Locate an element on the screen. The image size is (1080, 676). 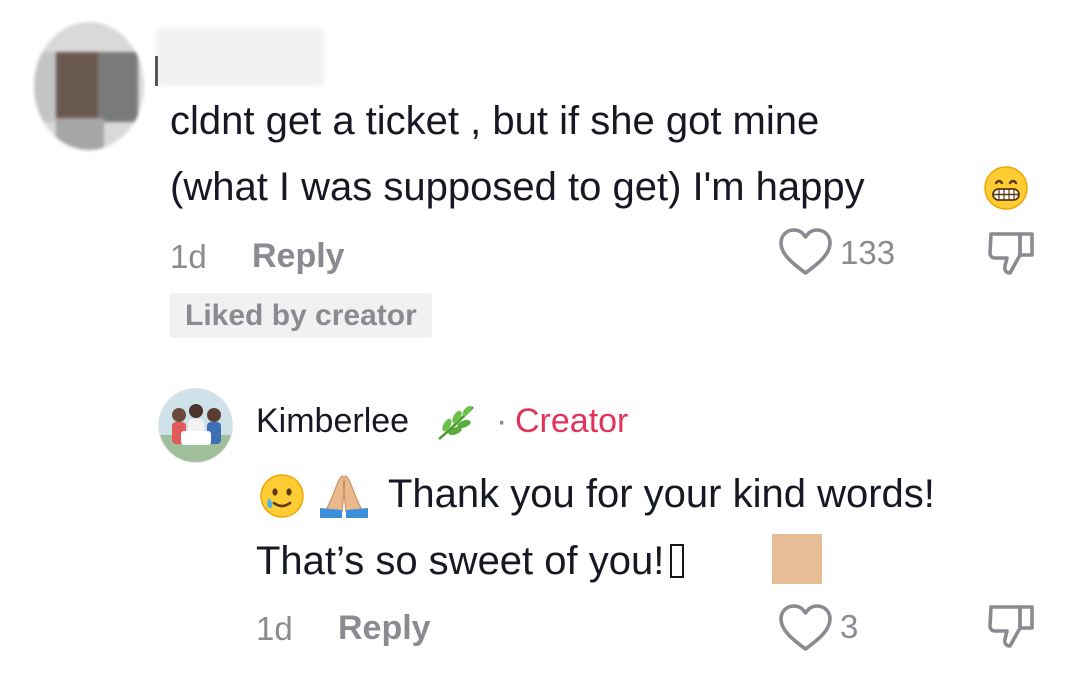
reply-text-line-2: That’s so sweet of you! is located at coordinates (470, 561).